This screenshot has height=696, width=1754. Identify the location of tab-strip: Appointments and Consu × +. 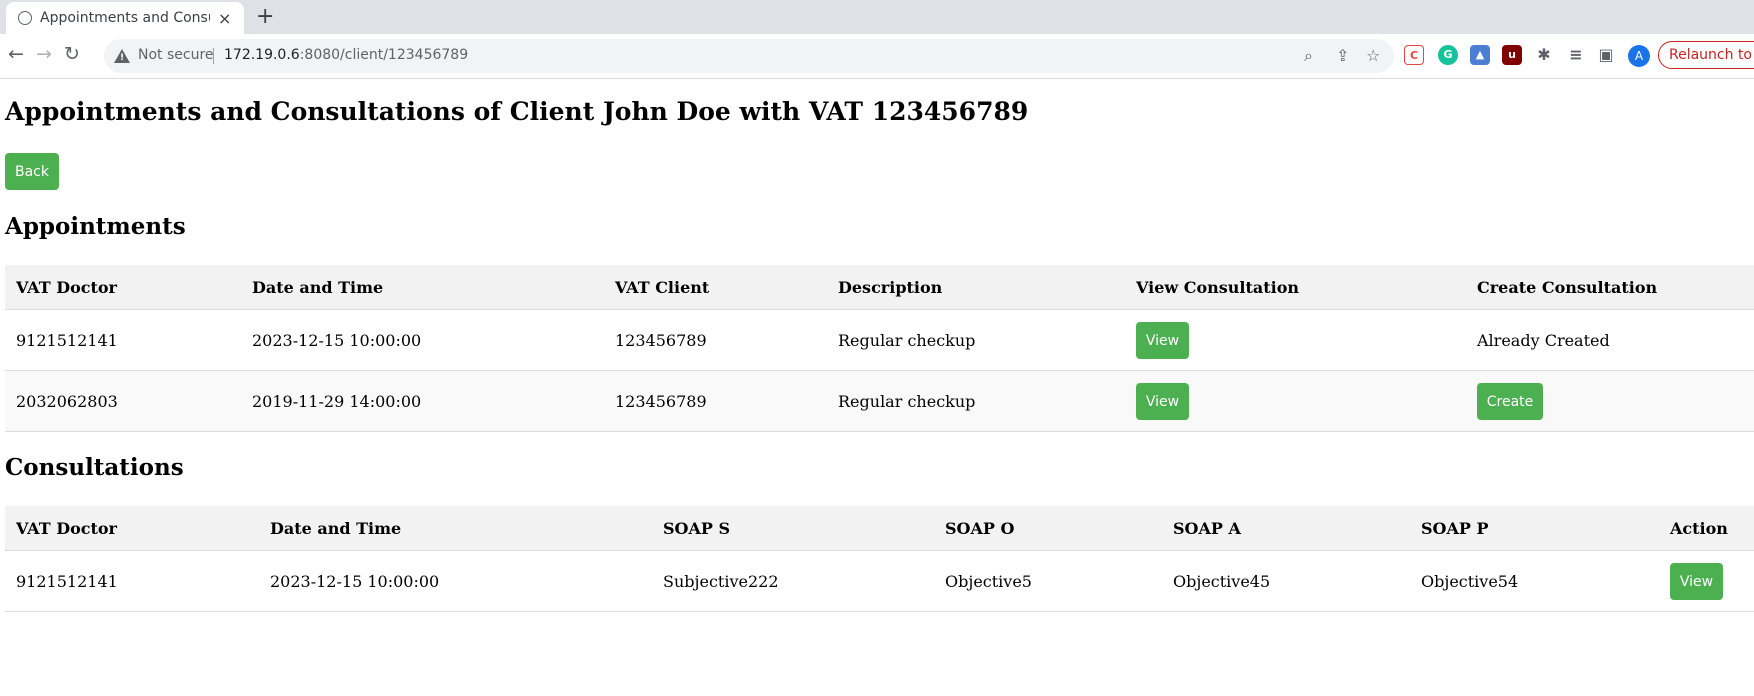
(877, 17).